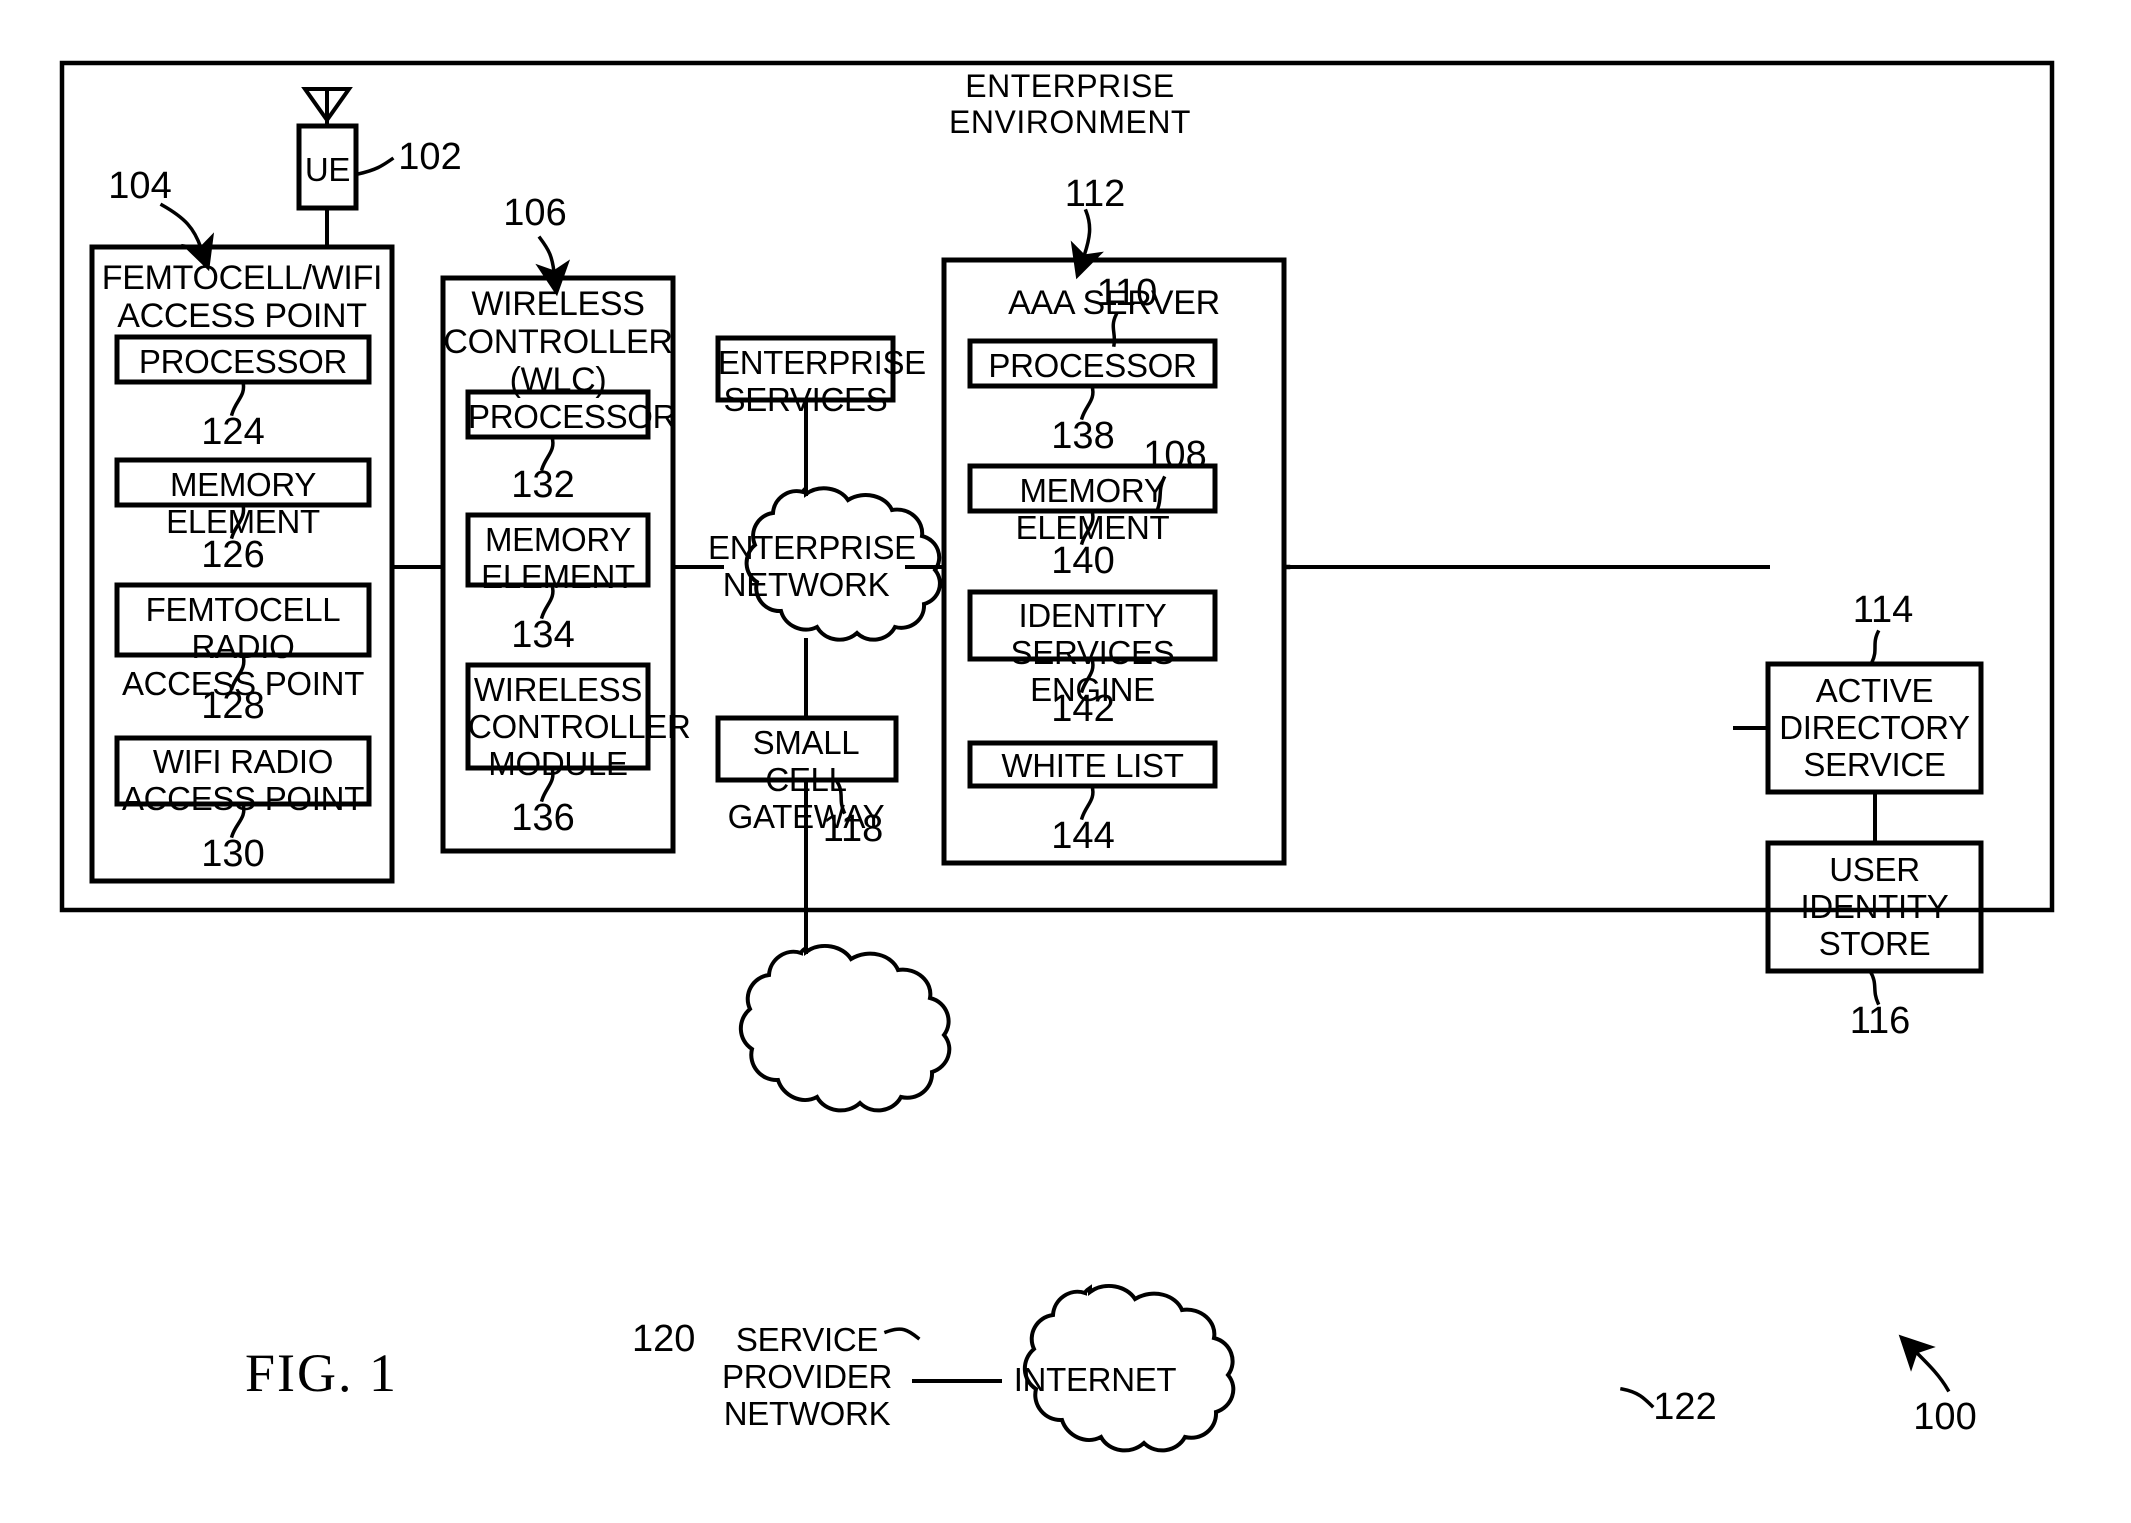 The width and height of the screenshot is (2131, 1523). What do you see at coordinates (535, 213) in the screenshot?
I see `wlc-ref: 106` at bounding box center [535, 213].